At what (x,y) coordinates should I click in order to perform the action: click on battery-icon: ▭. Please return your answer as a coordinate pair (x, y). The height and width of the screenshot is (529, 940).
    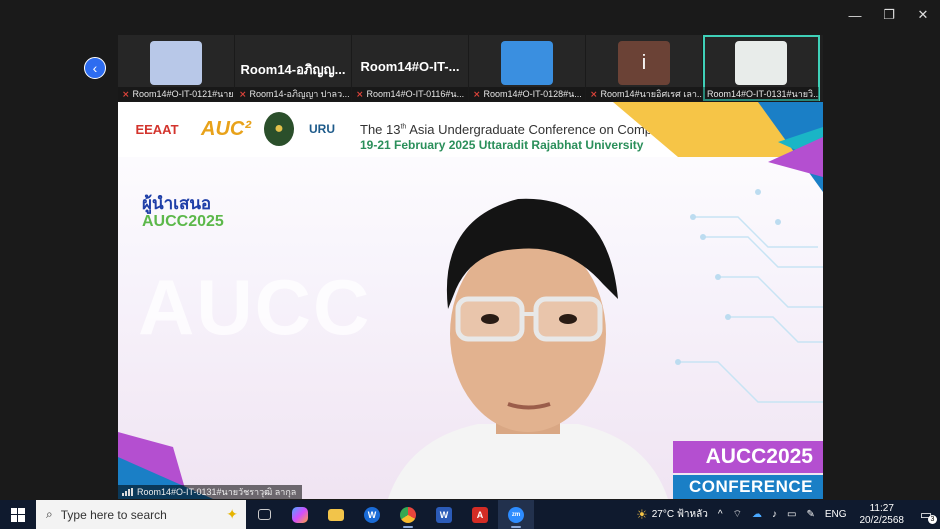
    Looking at the image, I should click on (791, 514).